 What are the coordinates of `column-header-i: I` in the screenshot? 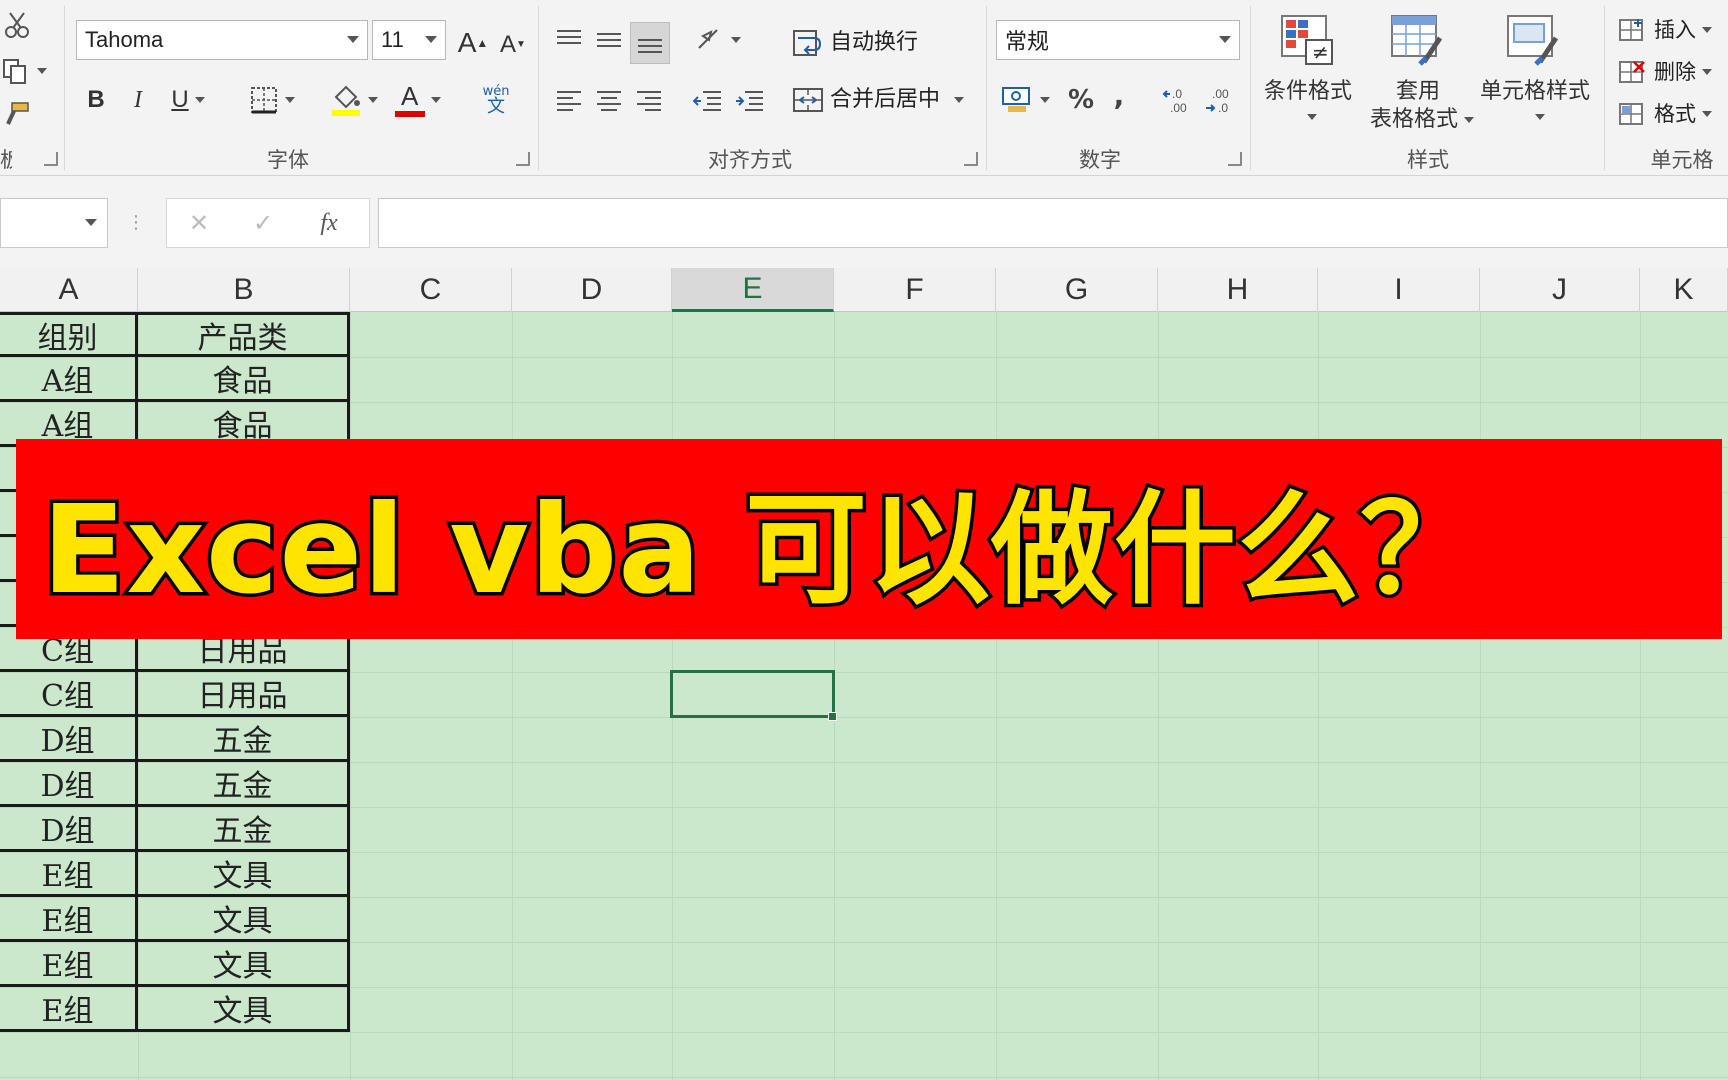 It's located at (1399, 290).